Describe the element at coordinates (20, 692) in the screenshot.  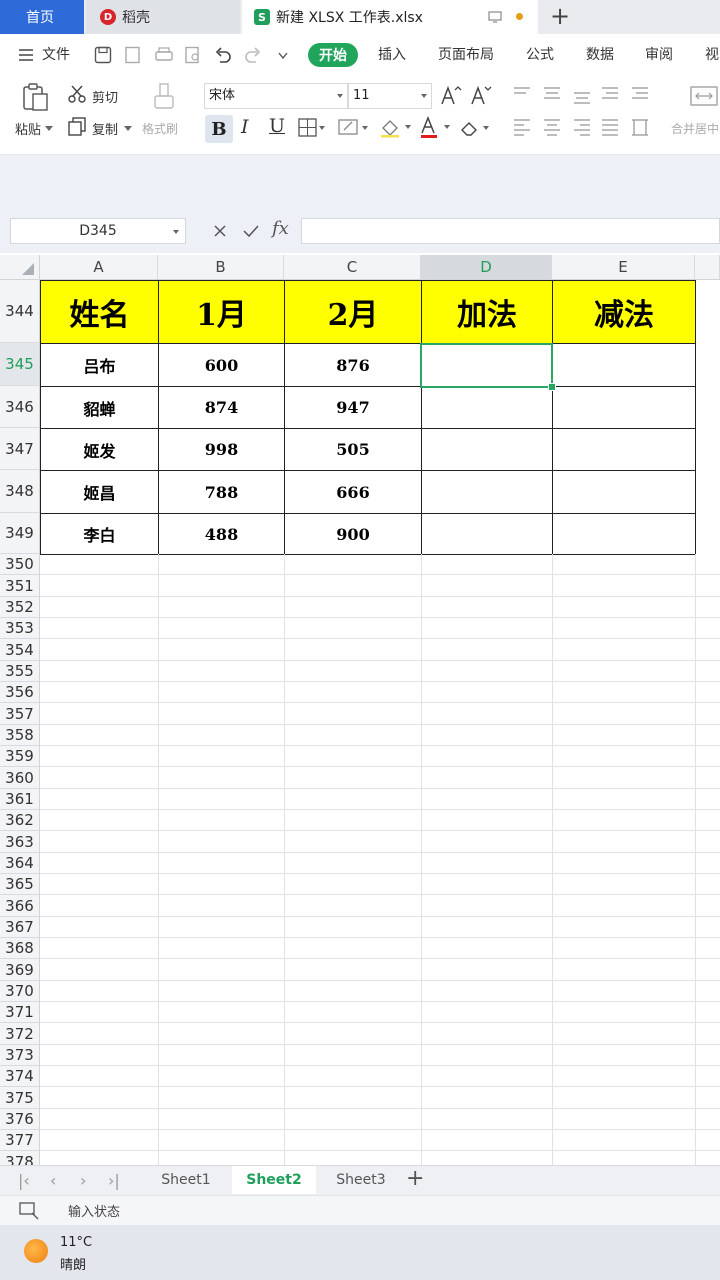
I see `row-header: 356` at that location.